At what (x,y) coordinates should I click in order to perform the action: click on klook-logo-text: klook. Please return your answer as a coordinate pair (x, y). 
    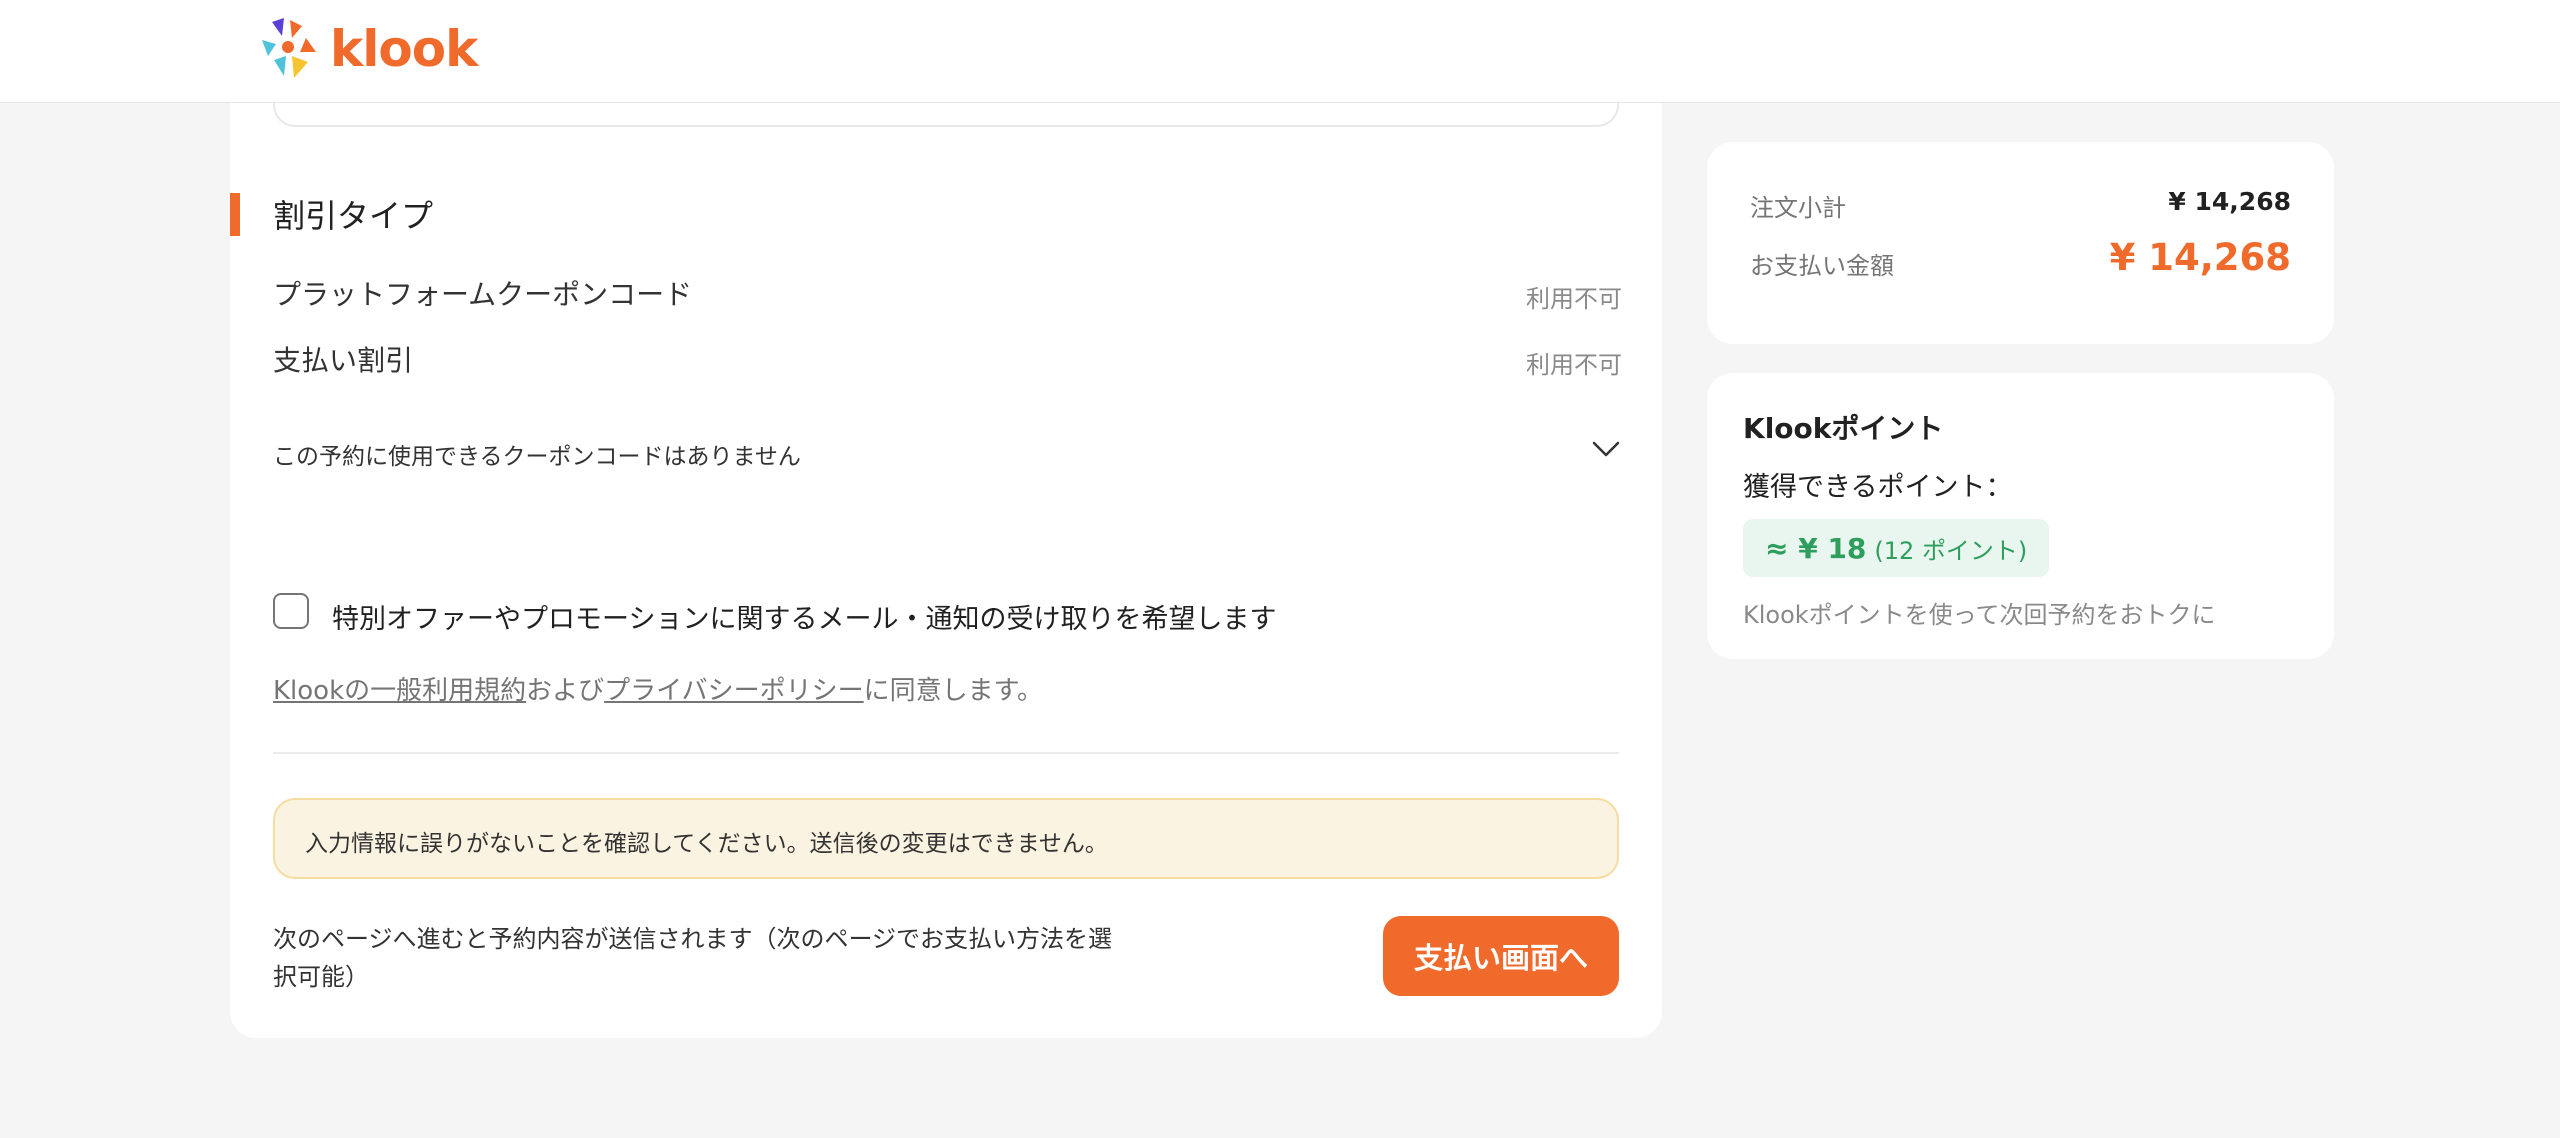
    Looking at the image, I should click on (404, 49).